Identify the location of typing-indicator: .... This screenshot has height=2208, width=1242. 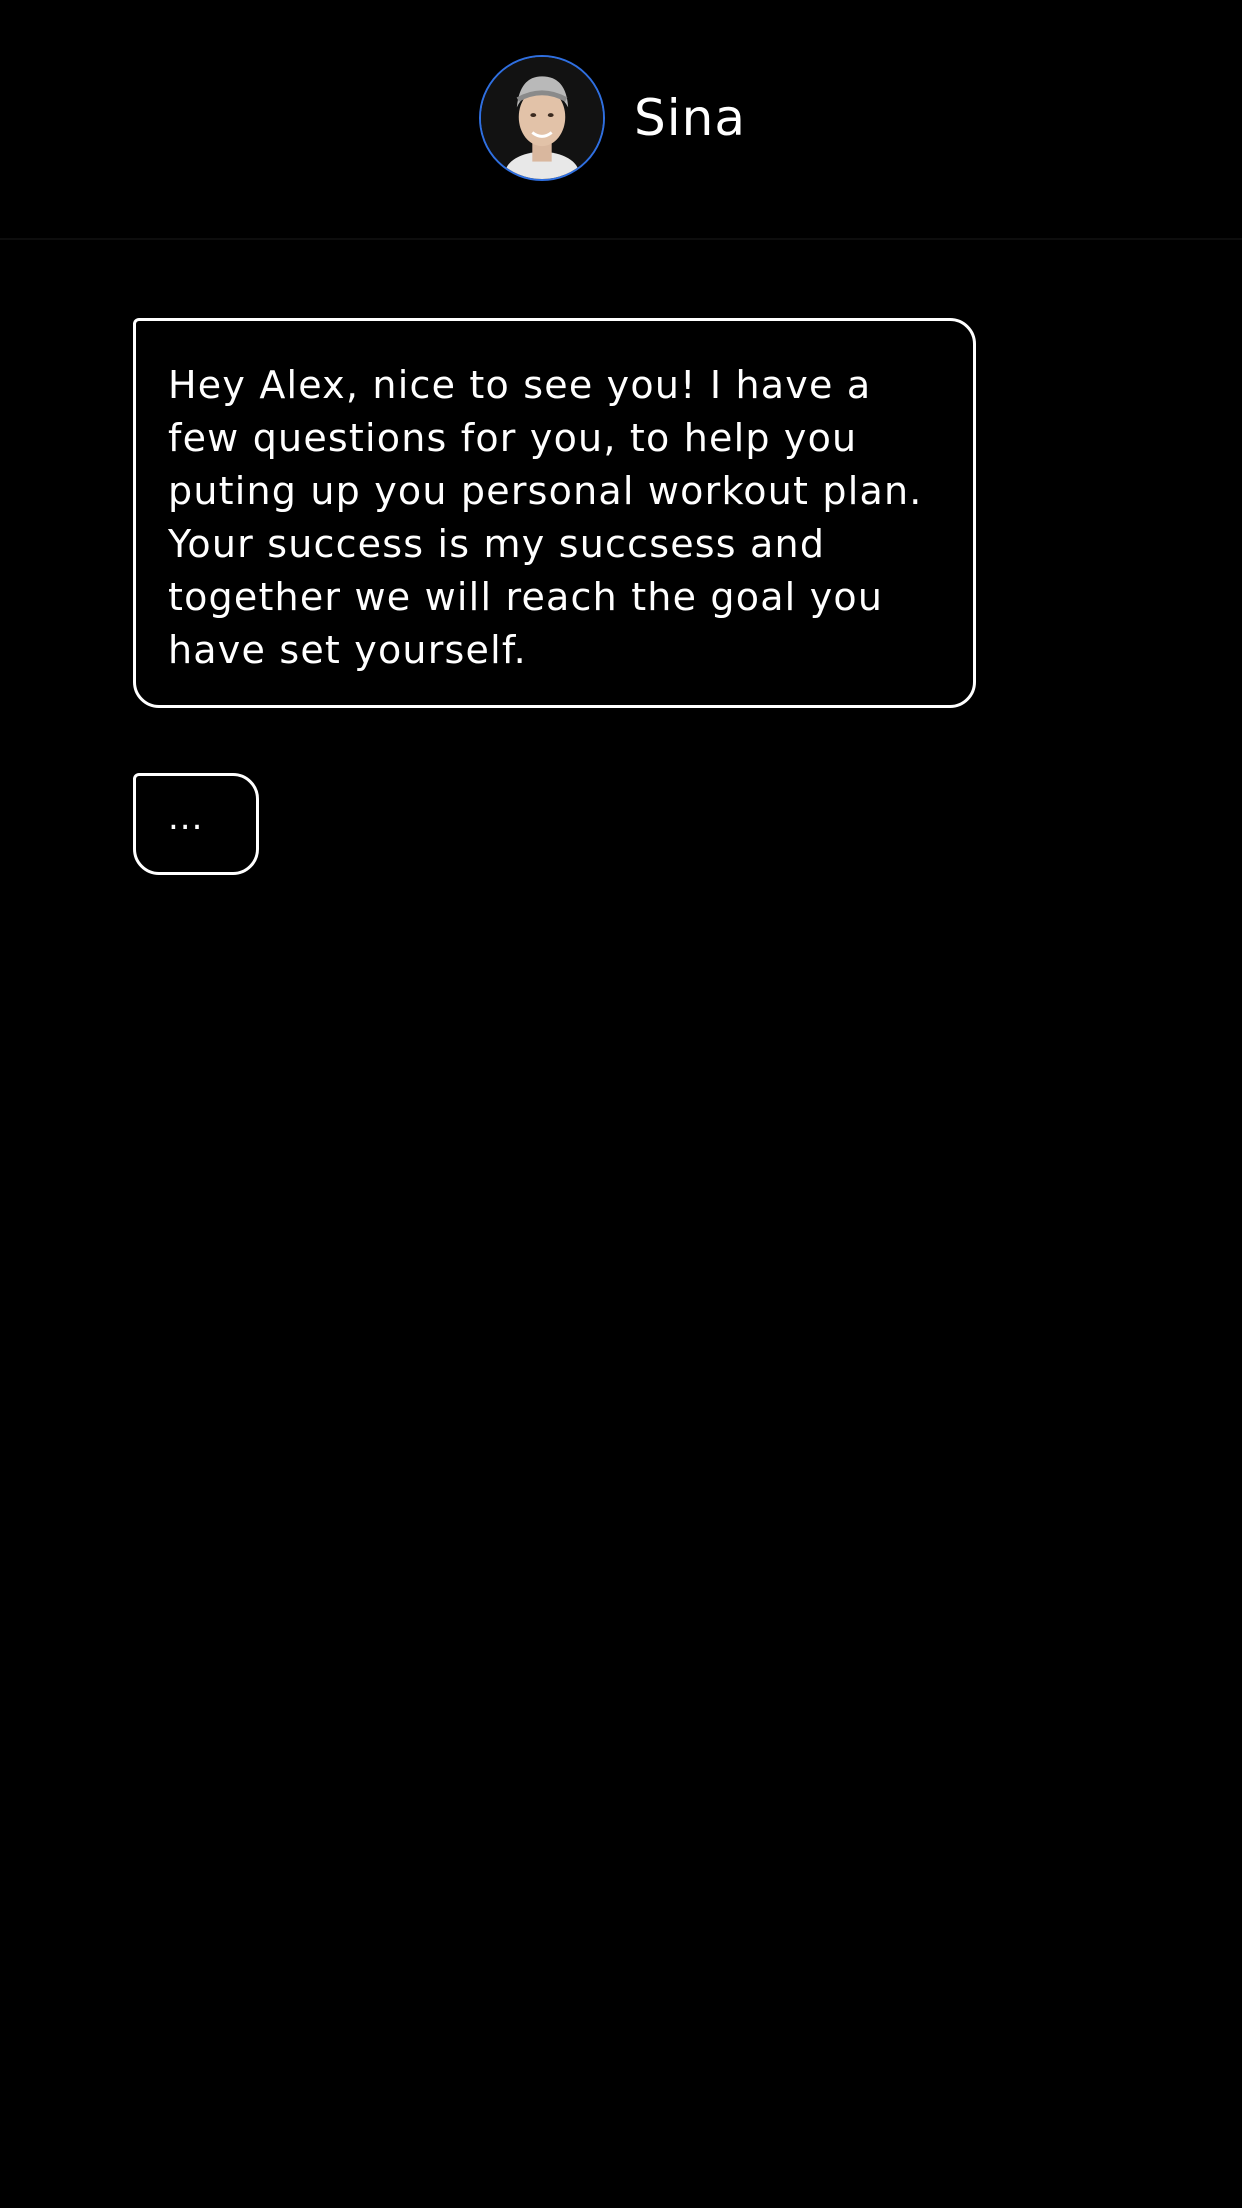
(196, 824).